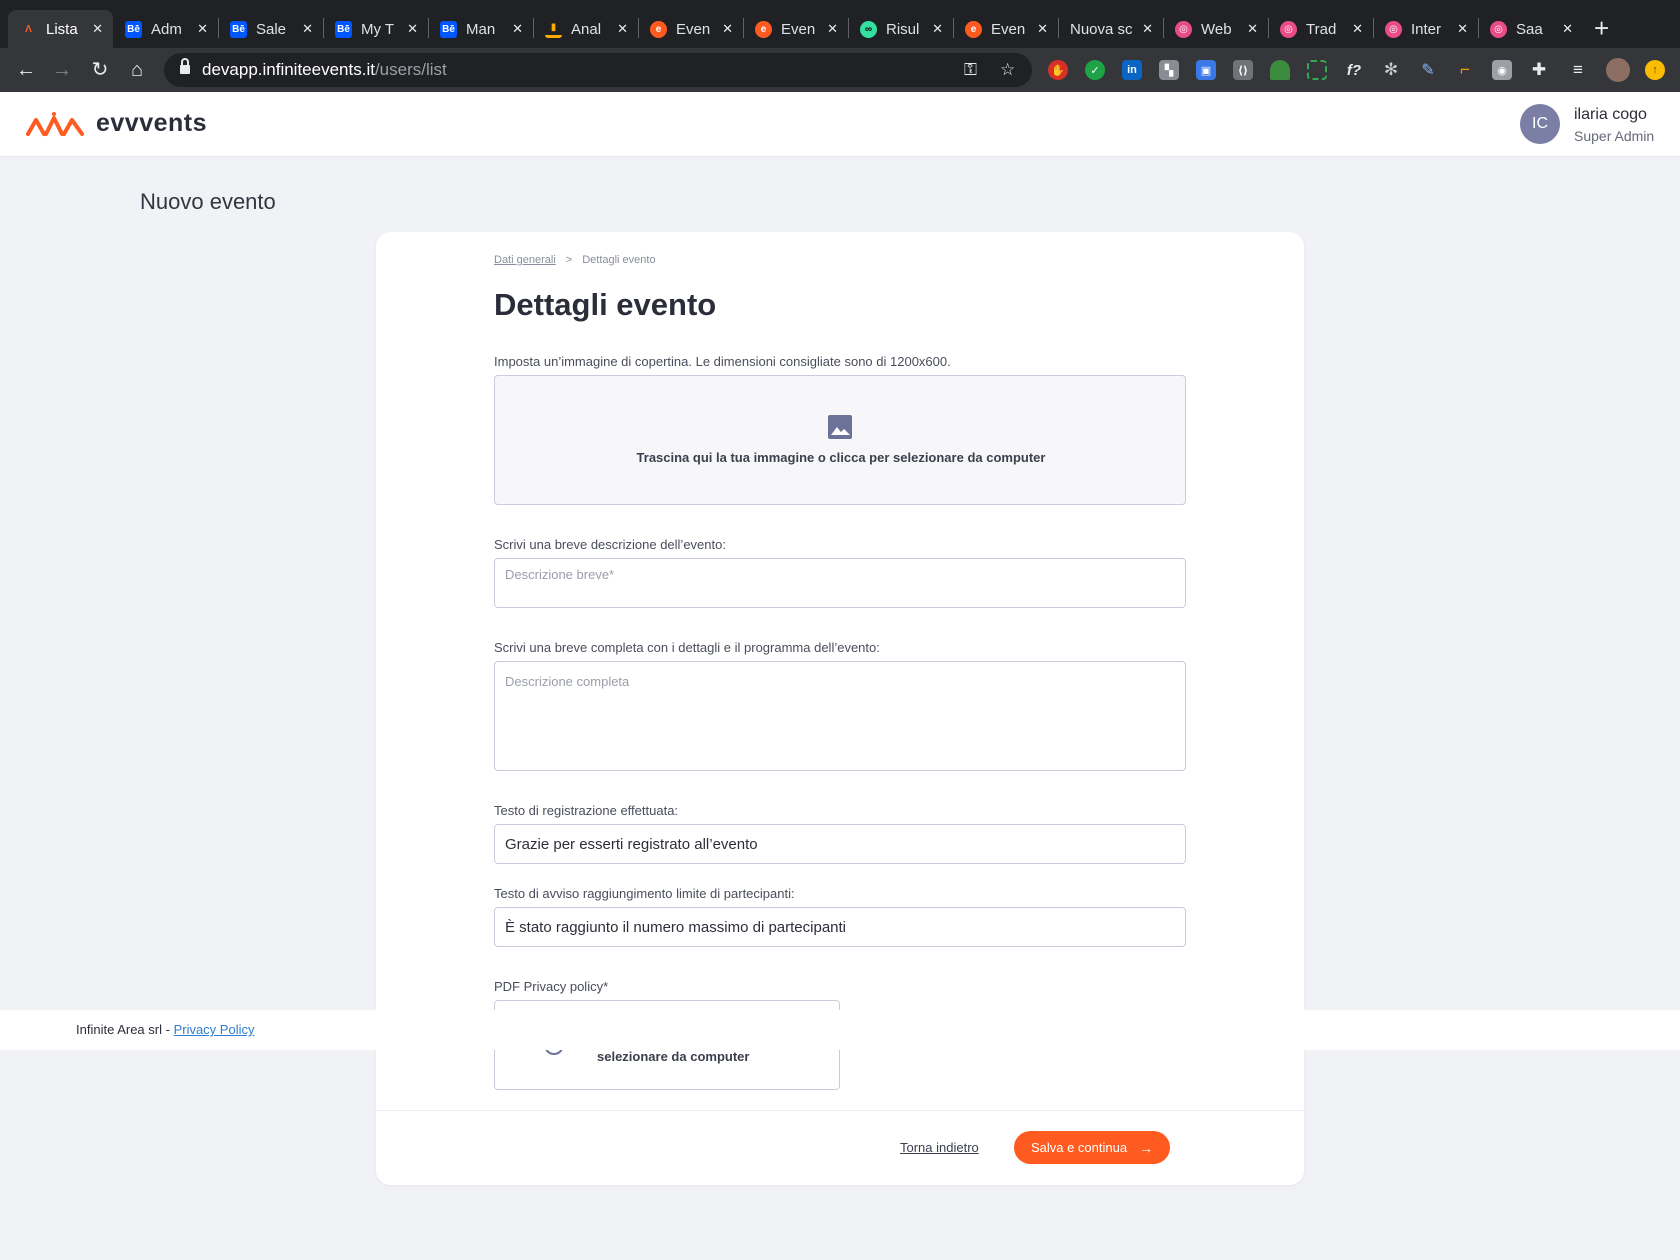 This screenshot has width=1680, height=1260. What do you see at coordinates (1058, 70) in the screenshot?
I see `adblock-extension-icon: ✋` at bounding box center [1058, 70].